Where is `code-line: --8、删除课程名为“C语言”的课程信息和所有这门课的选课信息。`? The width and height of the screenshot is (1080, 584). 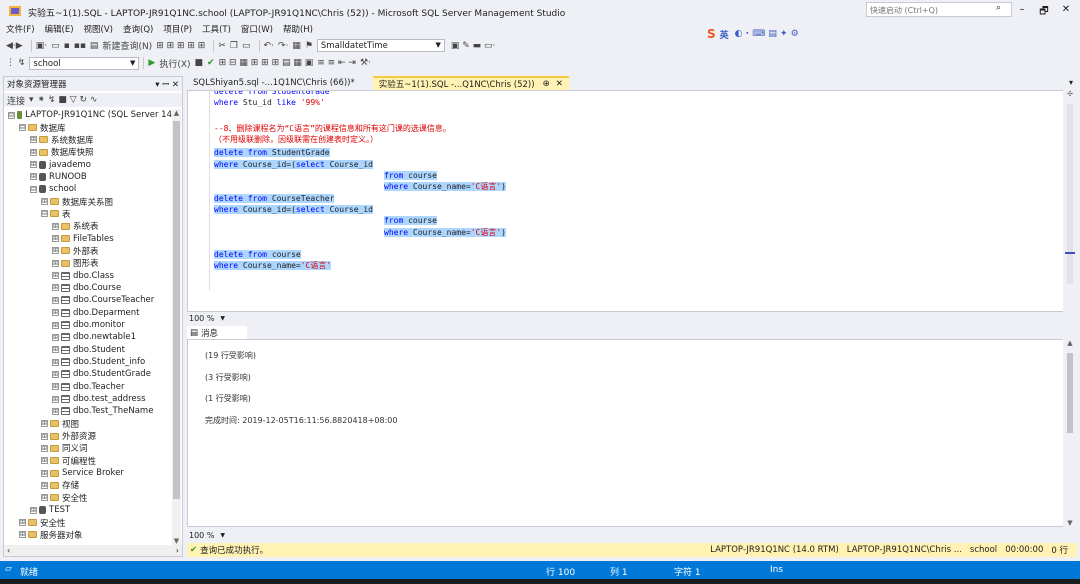 code-line: --8、删除课程名为“C语言”的课程信息和所有这门课的选课信息。 is located at coordinates (332, 128).